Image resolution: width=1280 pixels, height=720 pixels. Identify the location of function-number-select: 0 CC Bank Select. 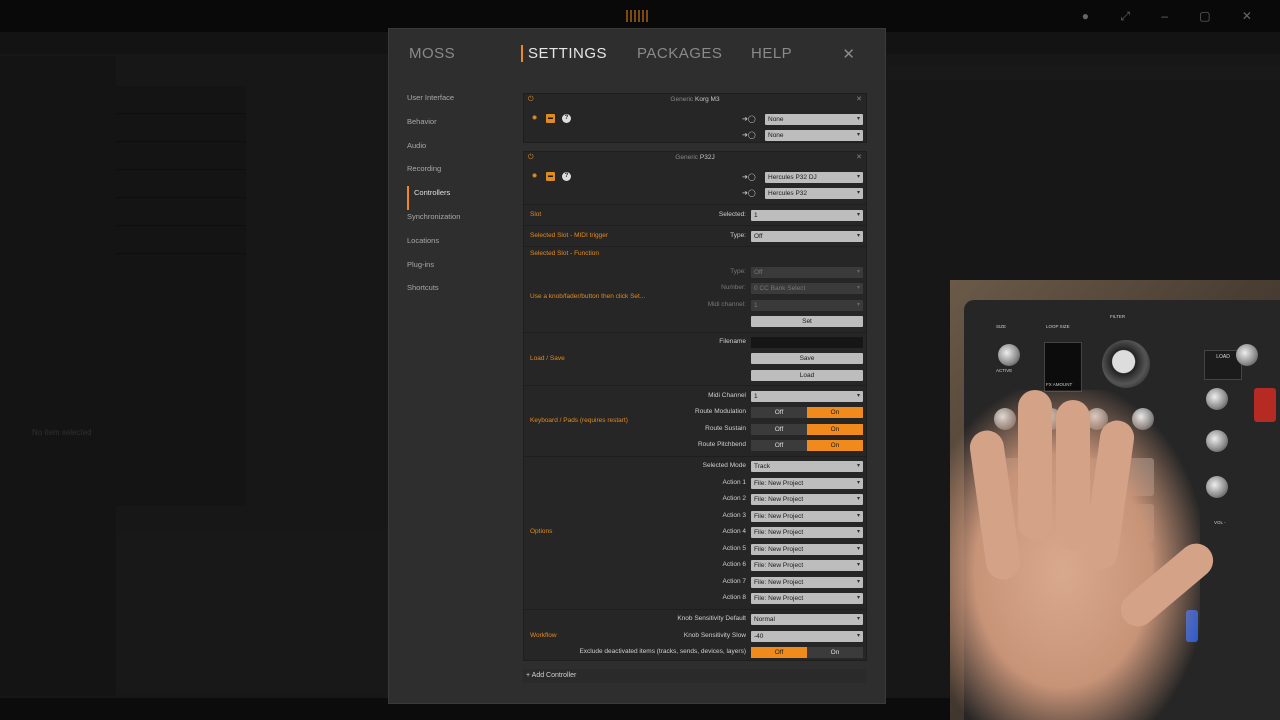
(807, 288).